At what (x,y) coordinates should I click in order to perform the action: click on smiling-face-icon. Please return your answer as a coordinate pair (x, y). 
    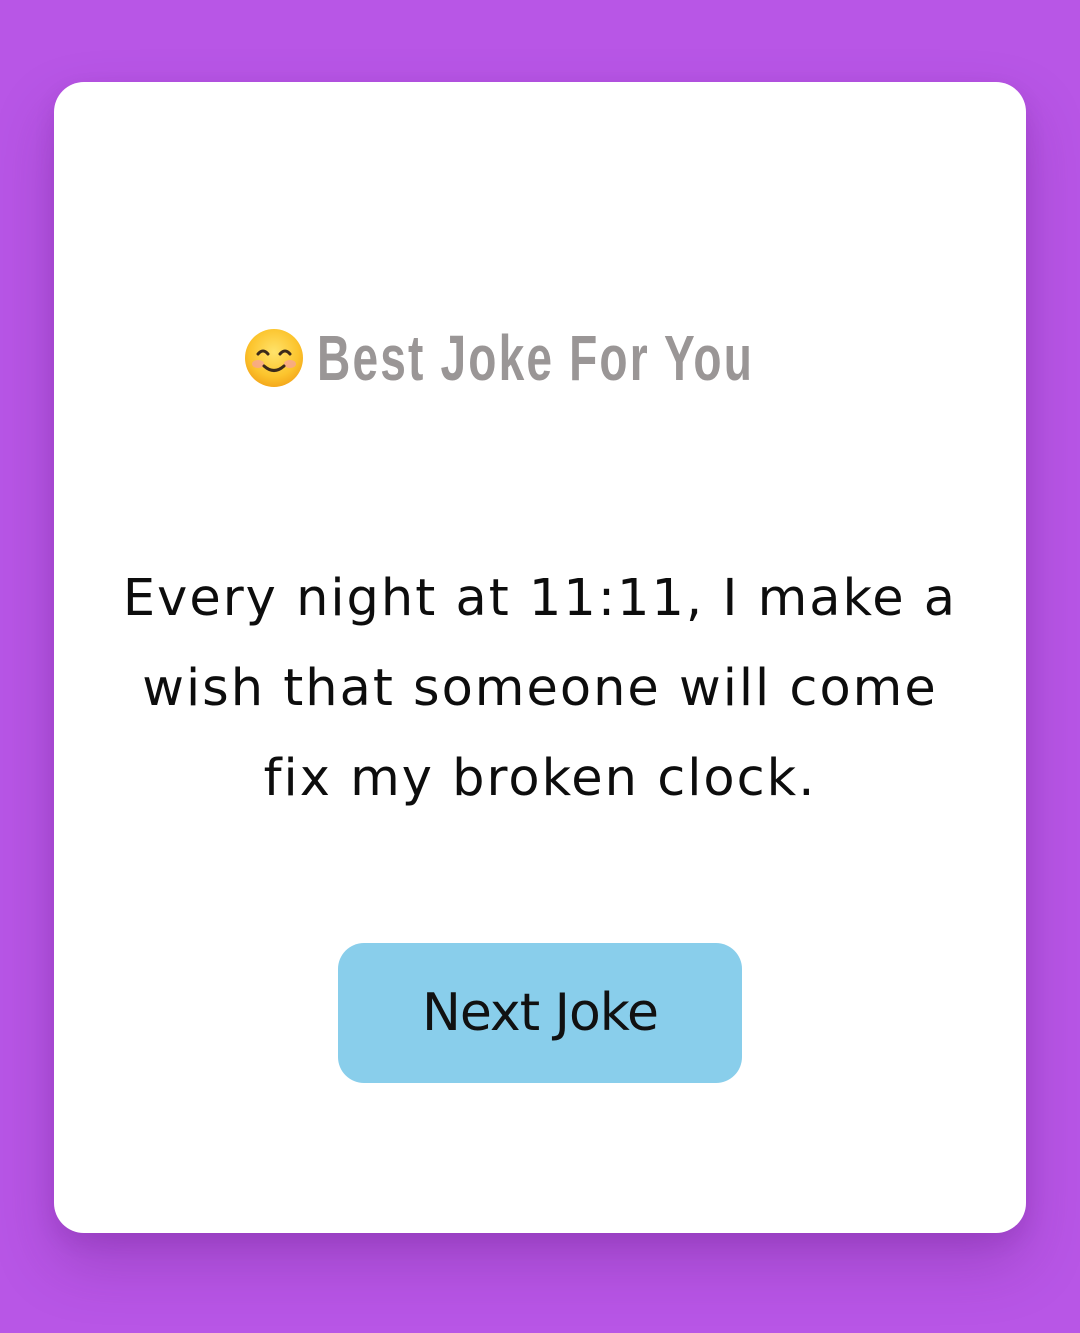
    Looking at the image, I should click on (274, 358).